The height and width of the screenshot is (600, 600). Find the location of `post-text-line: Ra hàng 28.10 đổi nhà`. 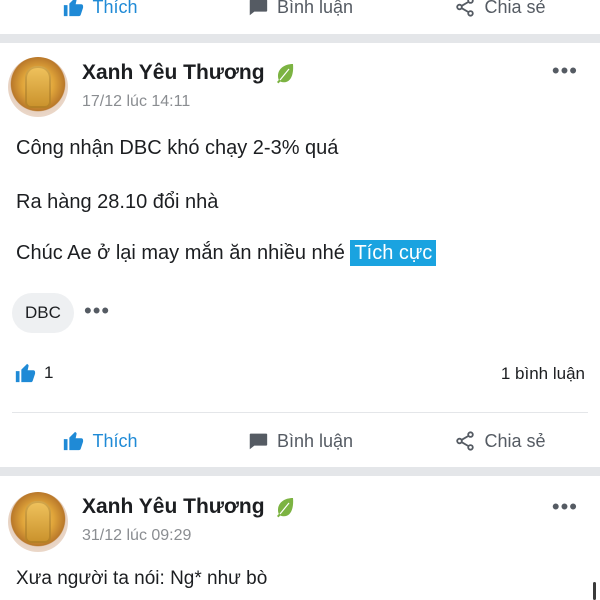

post-text-line: Ra hàng 28.10 đổi nhà is located at coordinates (117, 202).